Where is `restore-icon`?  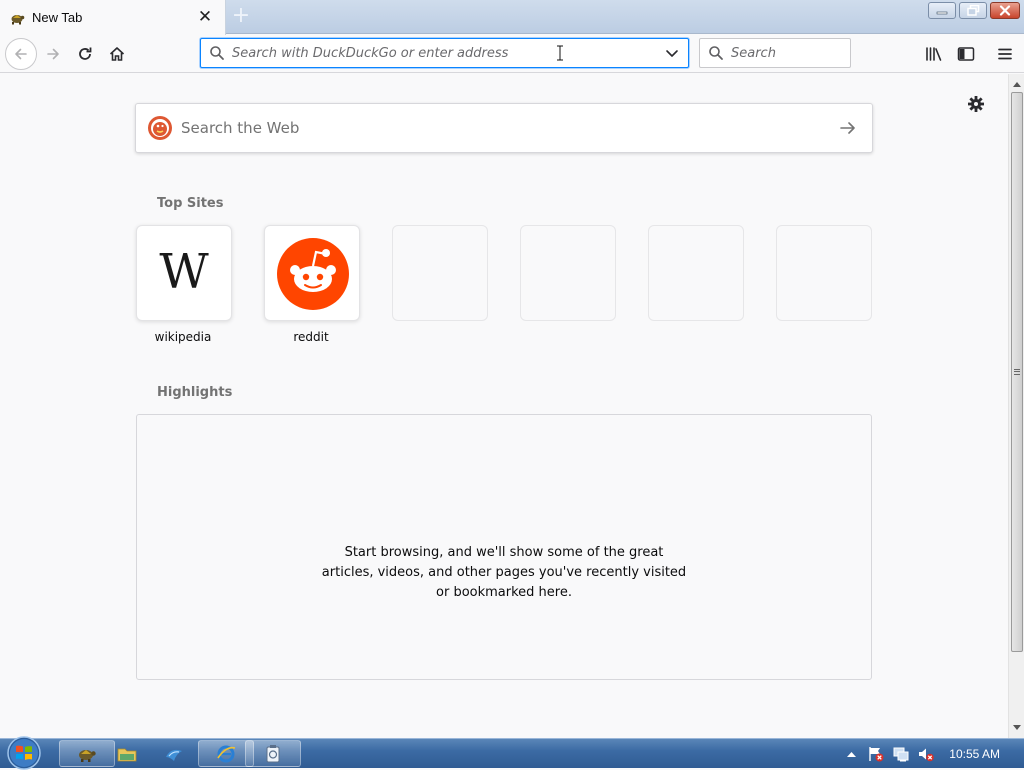
restore-icon is located at coordinates (972, 10).